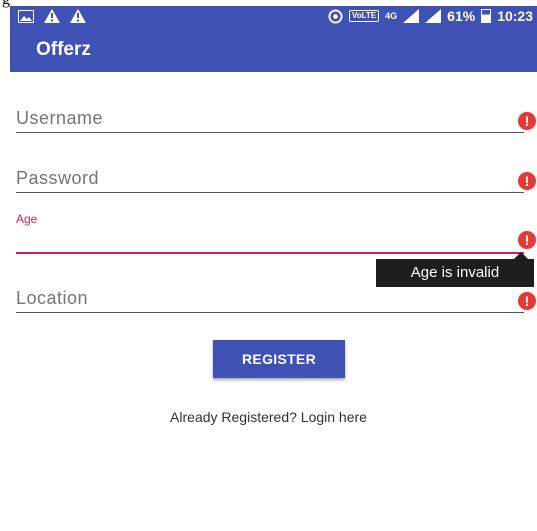 The width and height of the screenshot is (537, 531). What do you see at coordinates (279, 359) in the screenshot?
I see `register-button: REGISTER` at bounding box center [279, 359].